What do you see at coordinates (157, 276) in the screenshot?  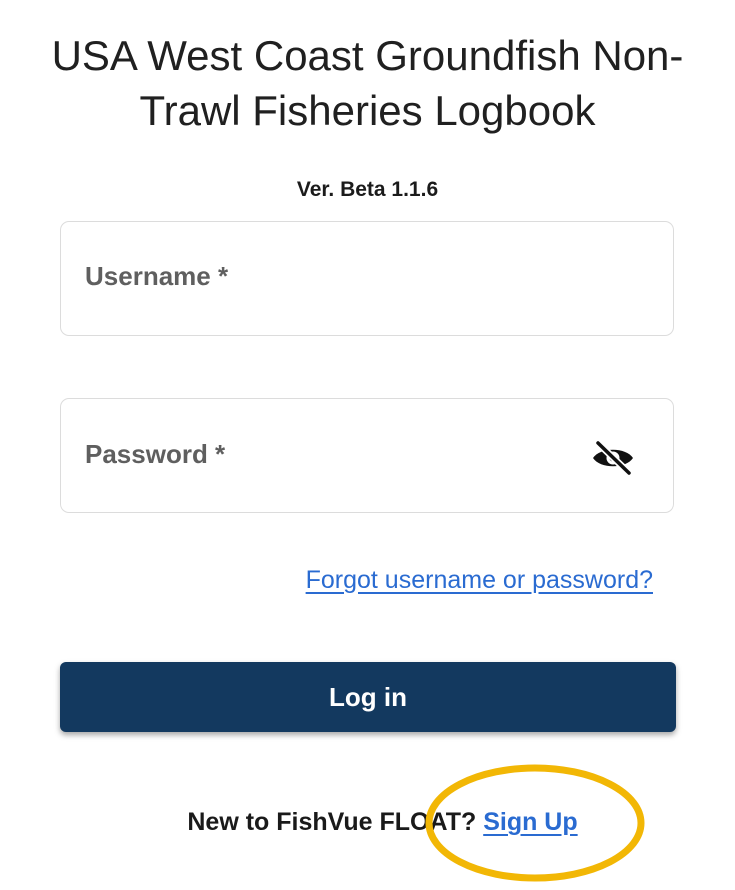 I see `username-label: Username *` at bounding box center [157, 276].